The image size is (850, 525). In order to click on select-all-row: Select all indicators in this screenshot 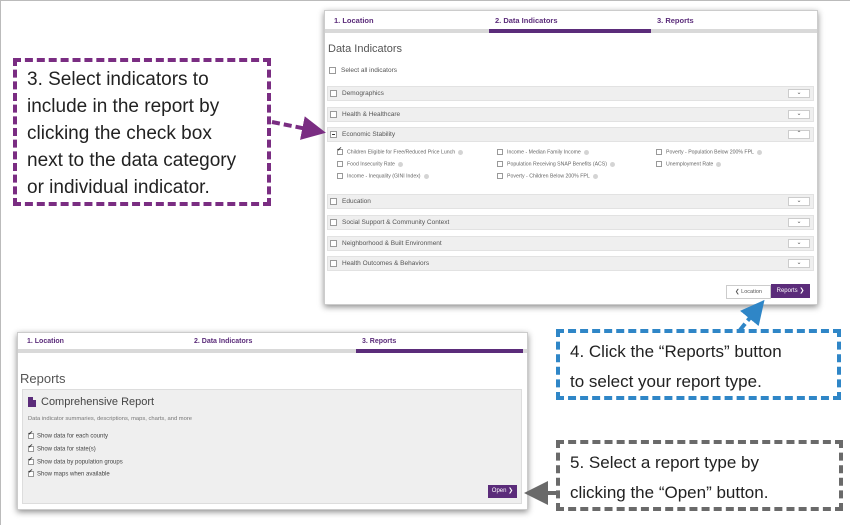, I will do `click(363, 70)`.